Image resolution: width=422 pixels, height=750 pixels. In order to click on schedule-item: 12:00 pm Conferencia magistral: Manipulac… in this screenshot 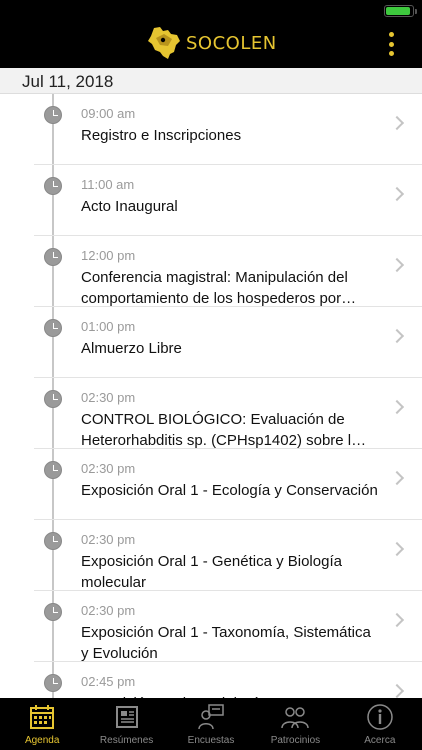, I will do `click(228, 271)`.